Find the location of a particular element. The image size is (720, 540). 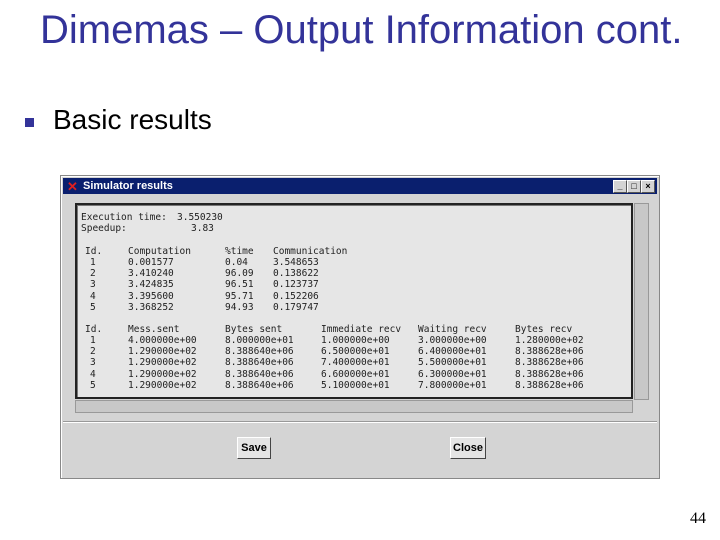

table-cell: 94.93 is located at coordinates (239, 307).